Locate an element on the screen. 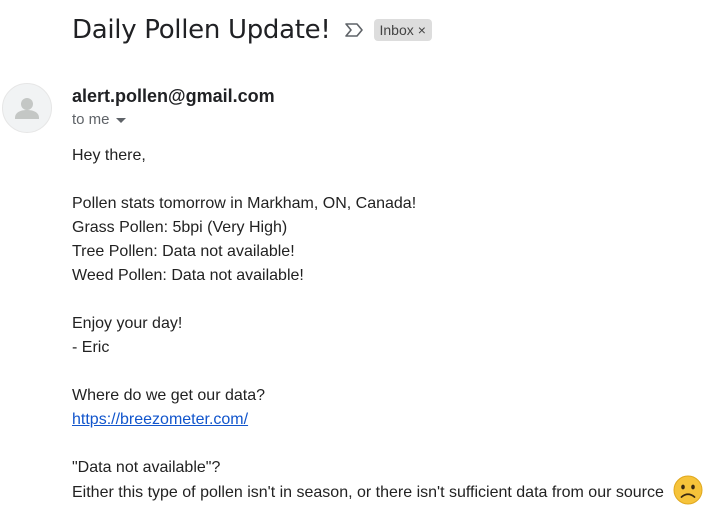 Image resolution: width=724 pixels, height=528 pixels. importance-marker-icon is located at coordinates (354, 30).